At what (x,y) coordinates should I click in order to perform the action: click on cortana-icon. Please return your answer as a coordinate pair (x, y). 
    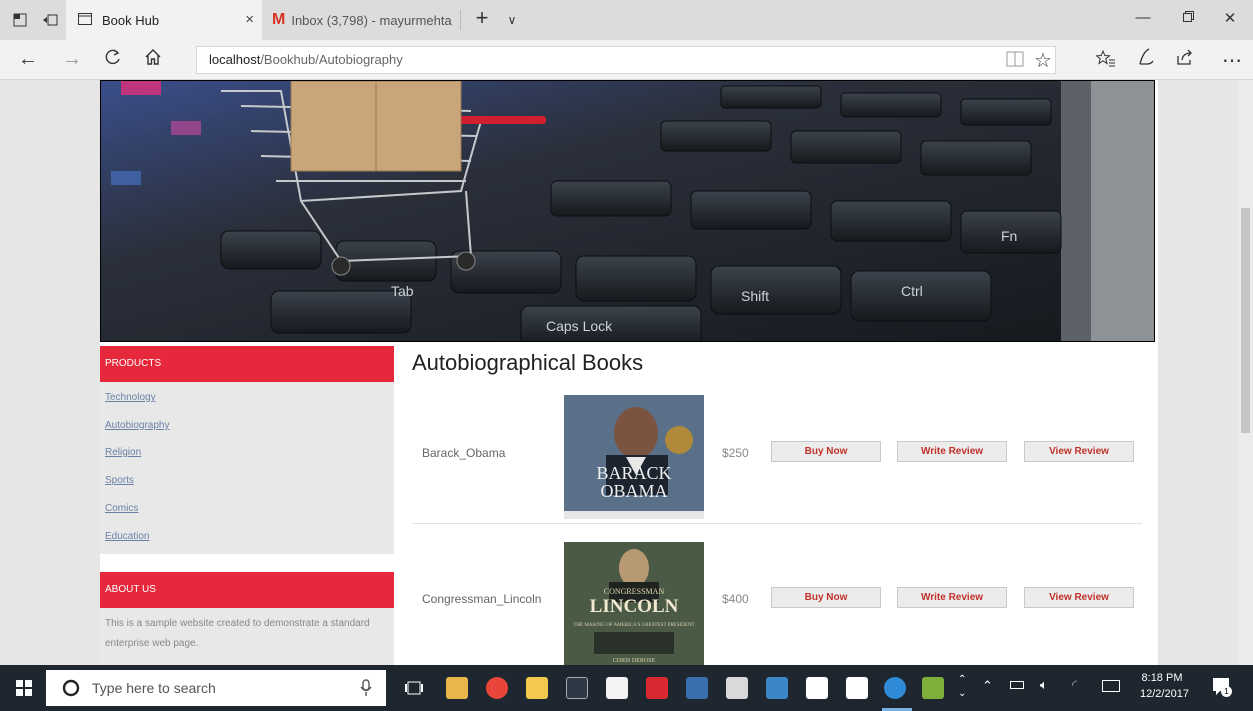
    Looking at the image, I should click on (71, 690).